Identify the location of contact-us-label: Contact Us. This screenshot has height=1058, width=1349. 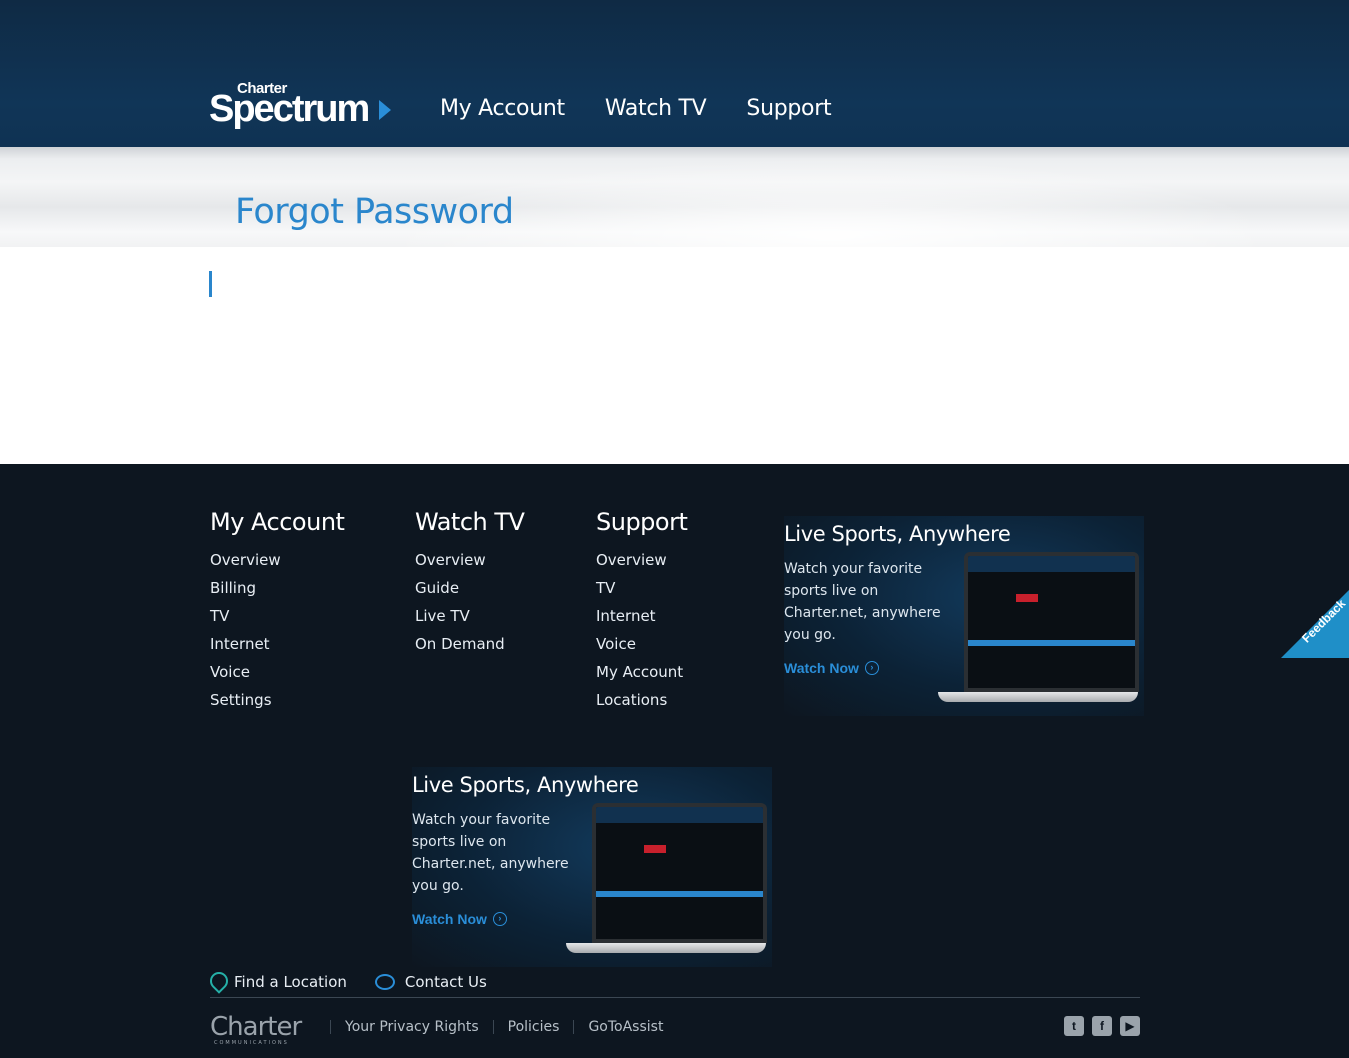
(445, 982).